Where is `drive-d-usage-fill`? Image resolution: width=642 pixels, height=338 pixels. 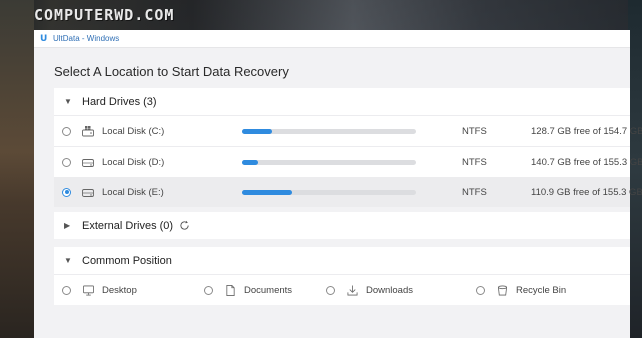
drive-d-usage-fill is located at coordinates (250, 162).